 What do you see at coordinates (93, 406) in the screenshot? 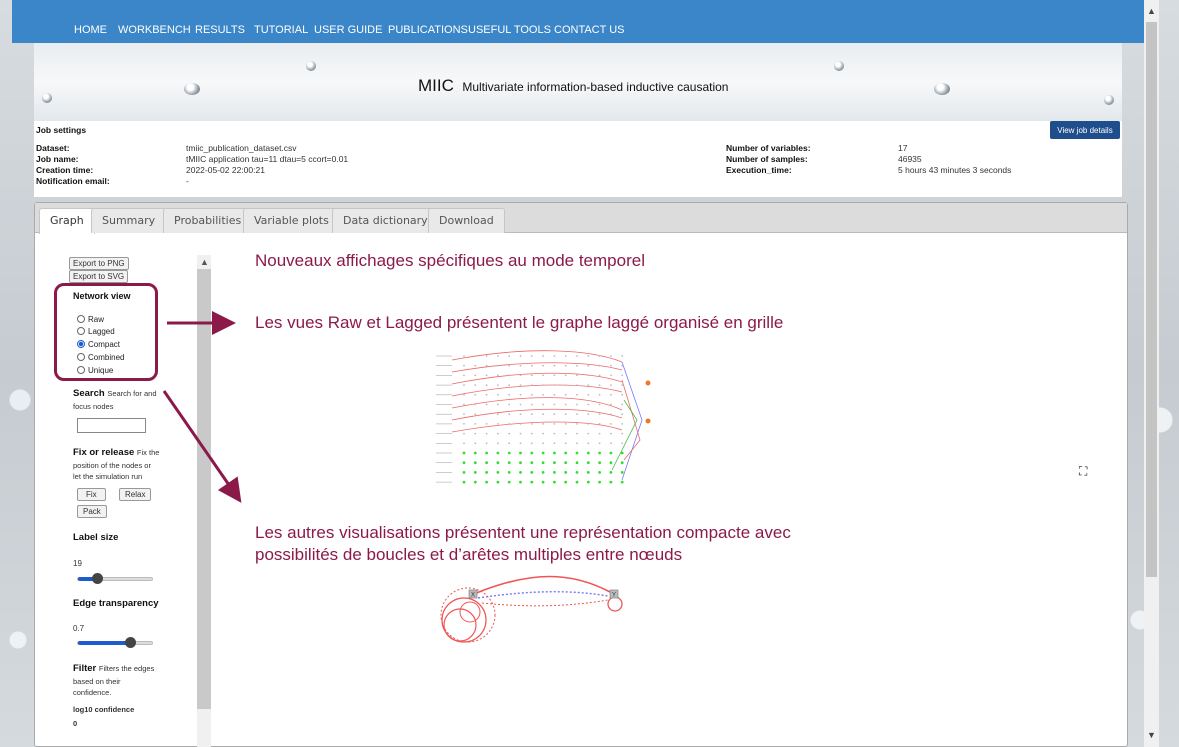
I see `search-hint-cont: focus nodes` at bounding box center [93, 406].